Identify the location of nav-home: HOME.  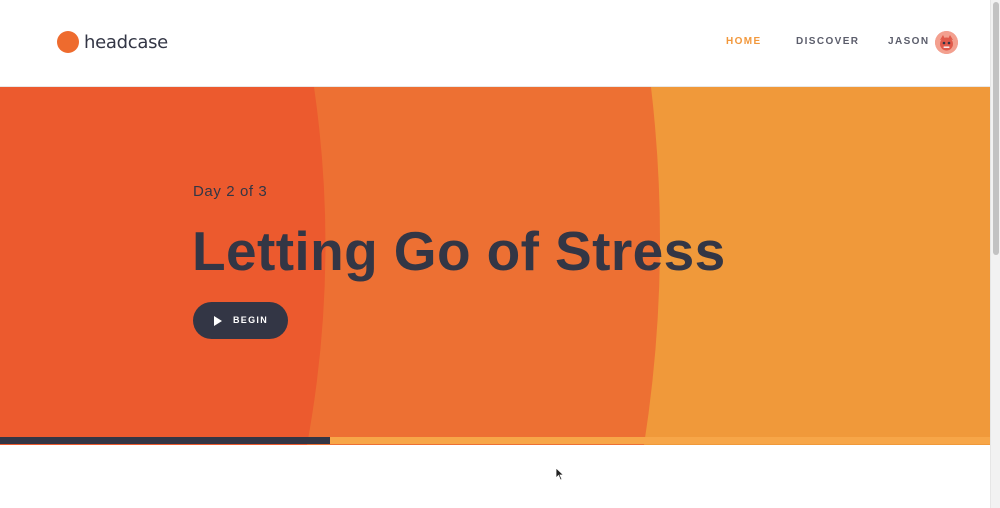
(744, 41).